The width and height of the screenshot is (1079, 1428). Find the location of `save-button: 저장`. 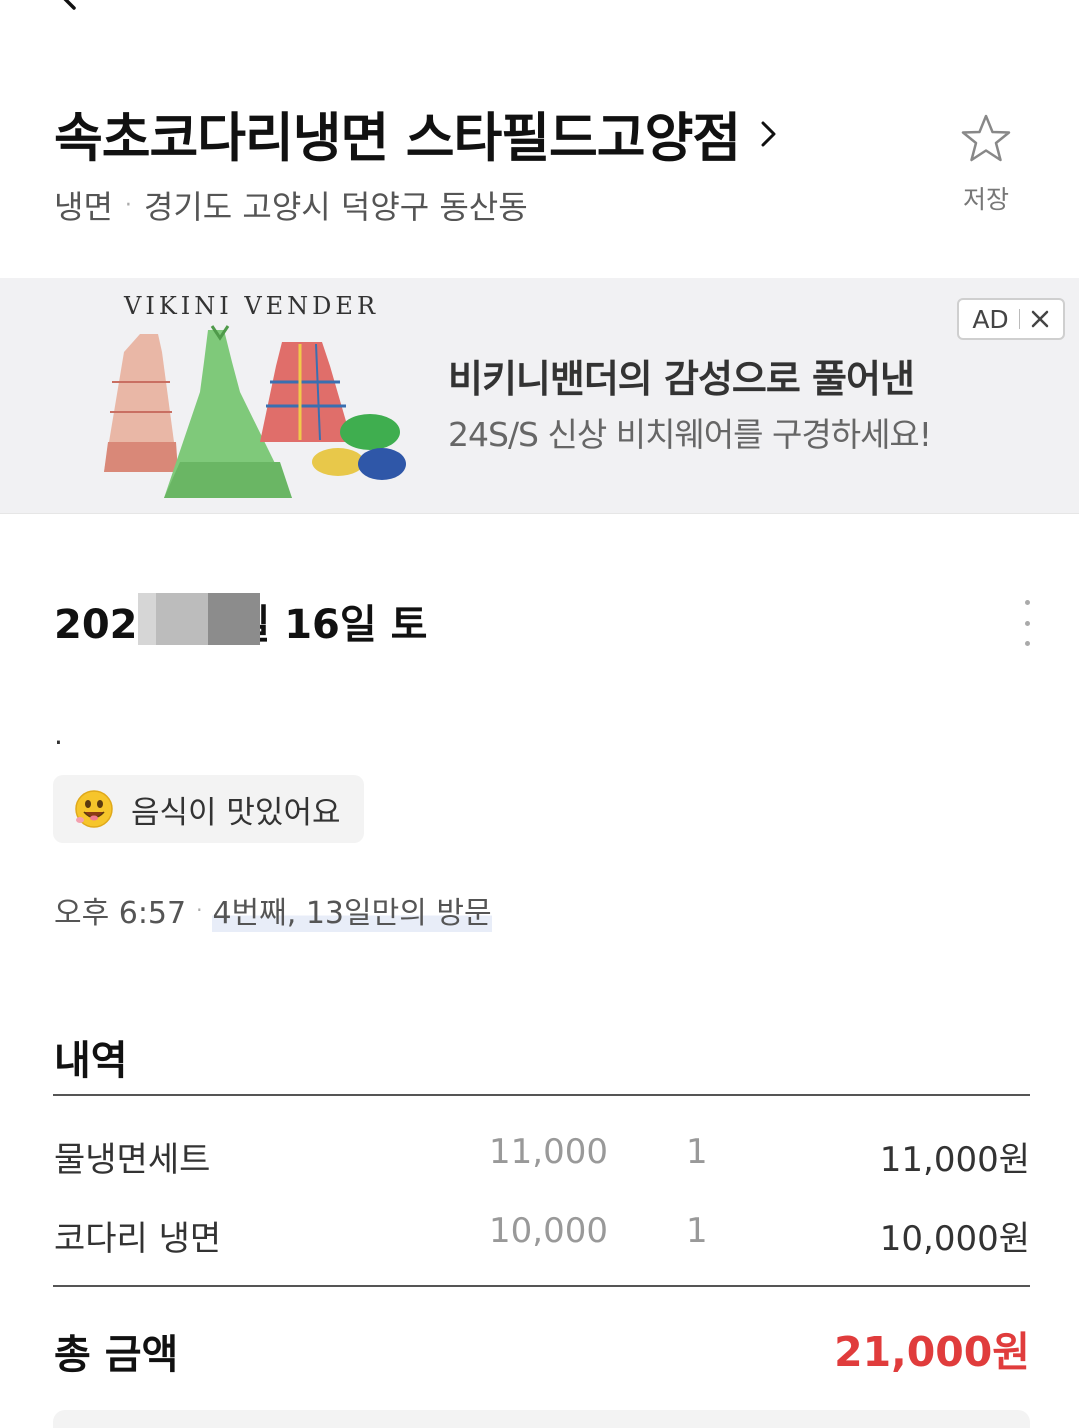

save-button: 저장 is located at coordinates (986, 167).